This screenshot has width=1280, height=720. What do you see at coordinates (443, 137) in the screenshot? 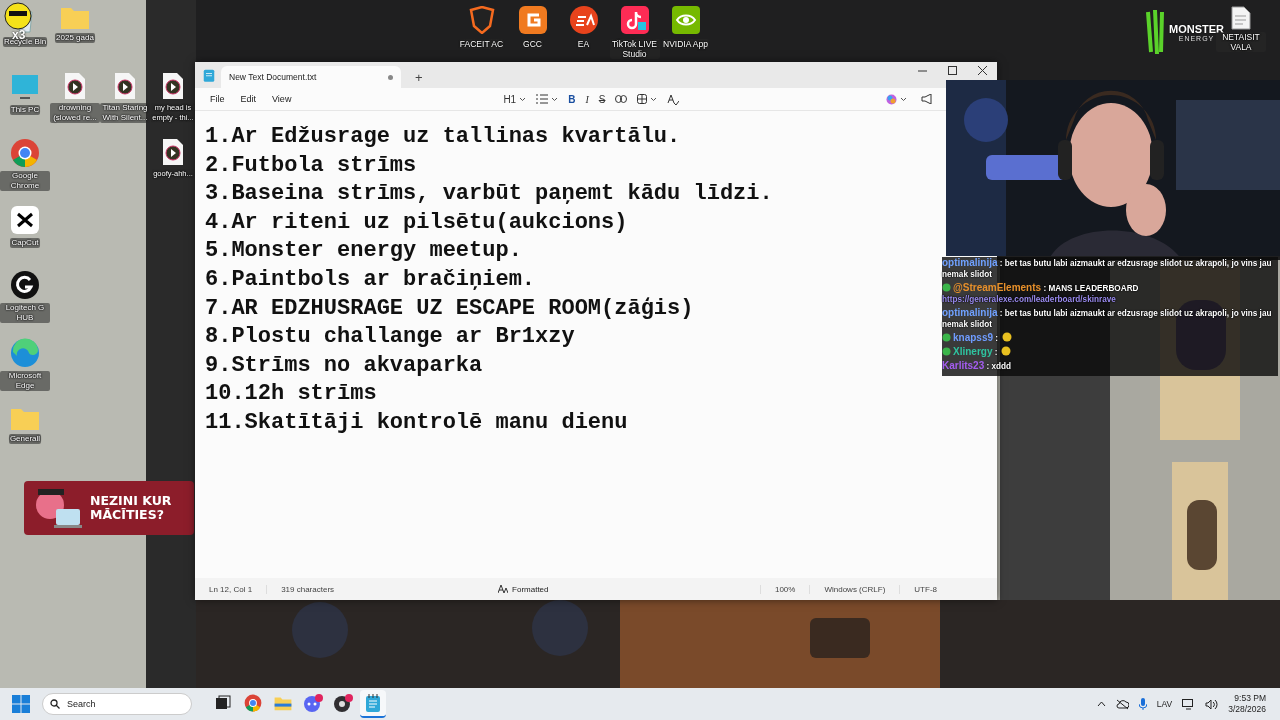
I see `text-line: 1.Ar Edžusrage uz tallinas kvartālu.` at bounding box center [443, 137].